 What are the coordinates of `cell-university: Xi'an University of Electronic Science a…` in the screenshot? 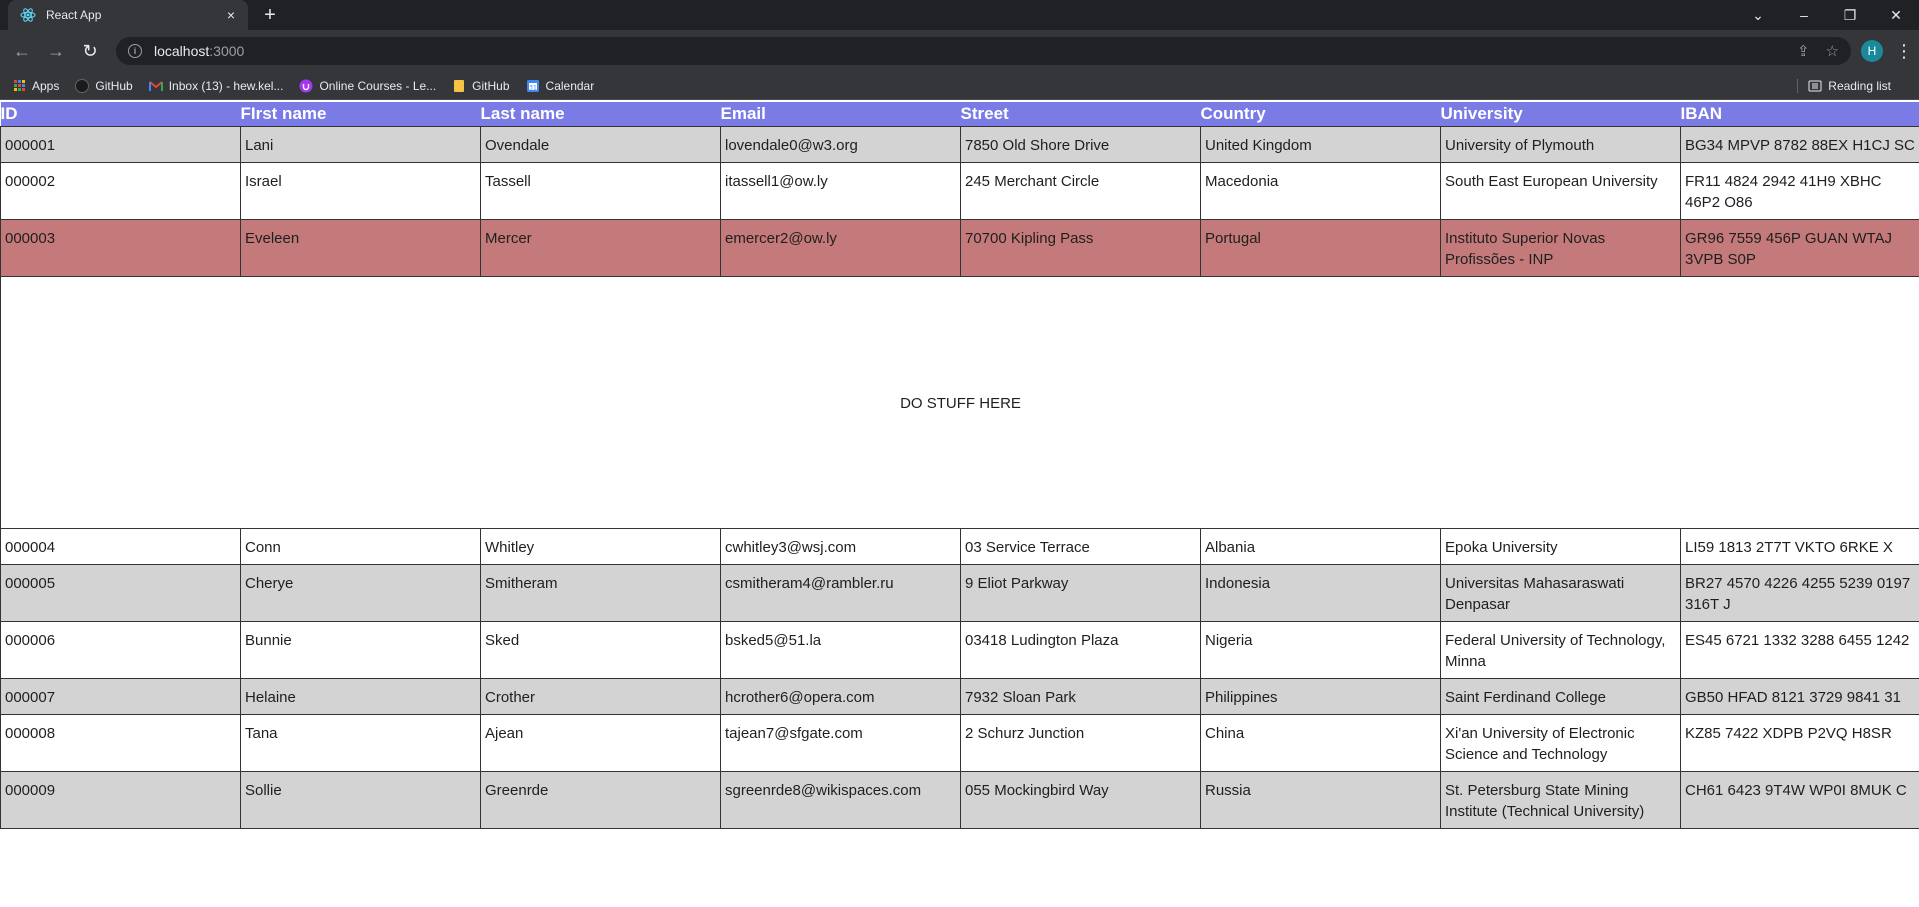 It's located at (1560, 743).